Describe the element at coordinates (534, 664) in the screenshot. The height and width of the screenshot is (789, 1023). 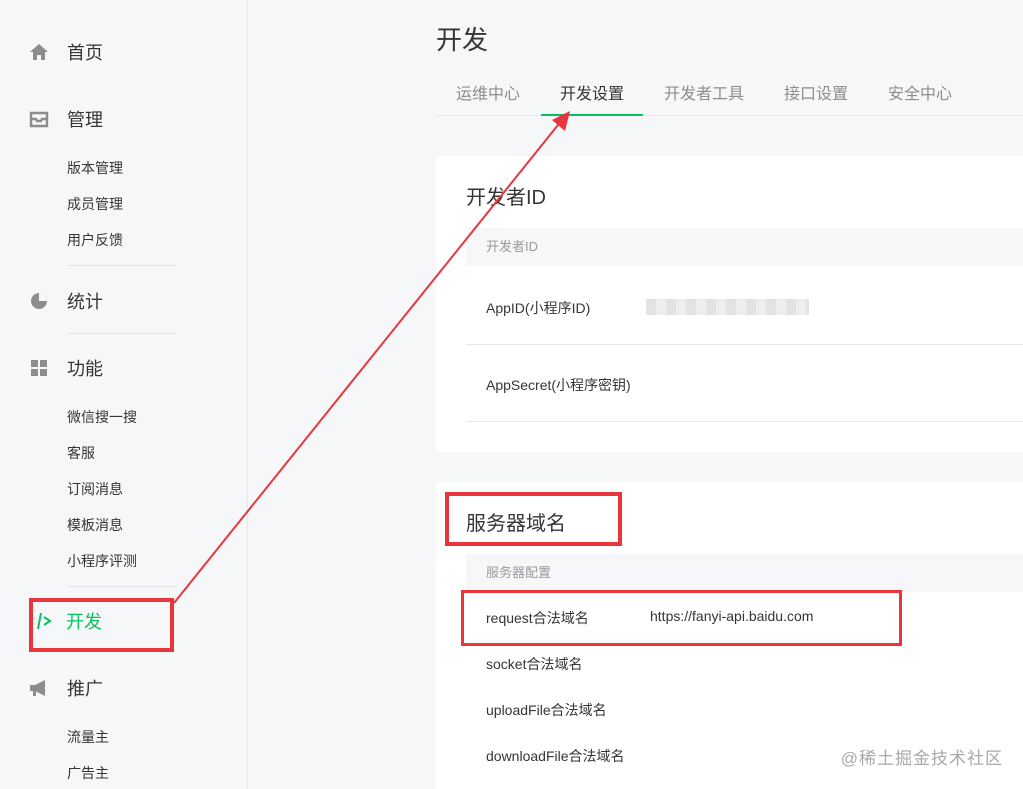
I see `socket-domain-label: socket合法域名` at that location.